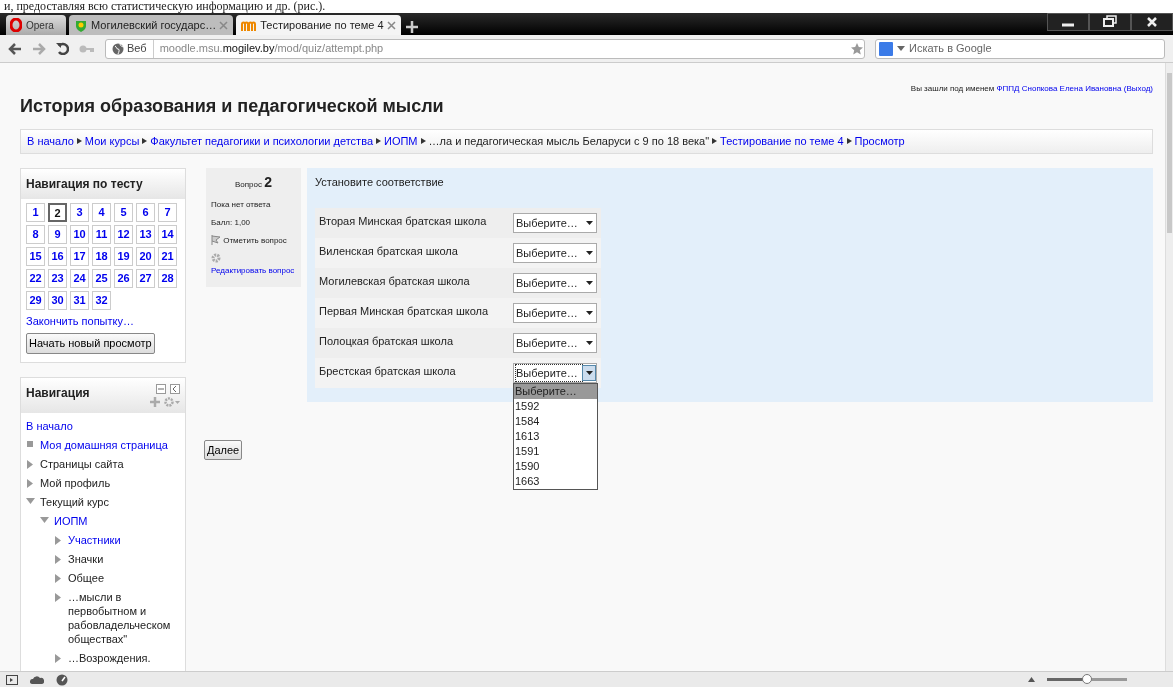 This screenshot has width=1173, height=688. I want to click on question-number-button: 29, so click(35, 300).